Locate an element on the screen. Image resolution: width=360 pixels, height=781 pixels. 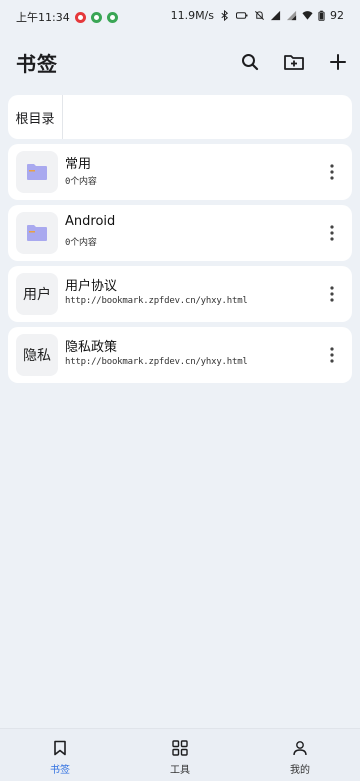
status-bar: 上午11:34 11.9M/s 92 is located at coordinates (180, 16).